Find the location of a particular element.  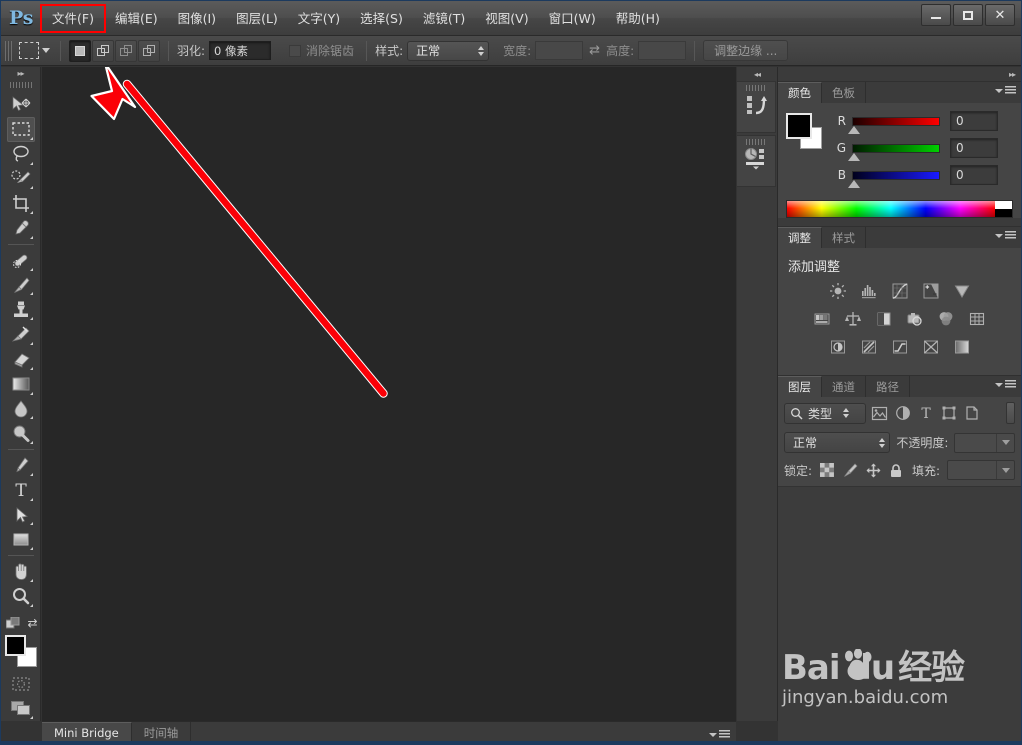

lock-position-icon is located at coordinates (873, 470).